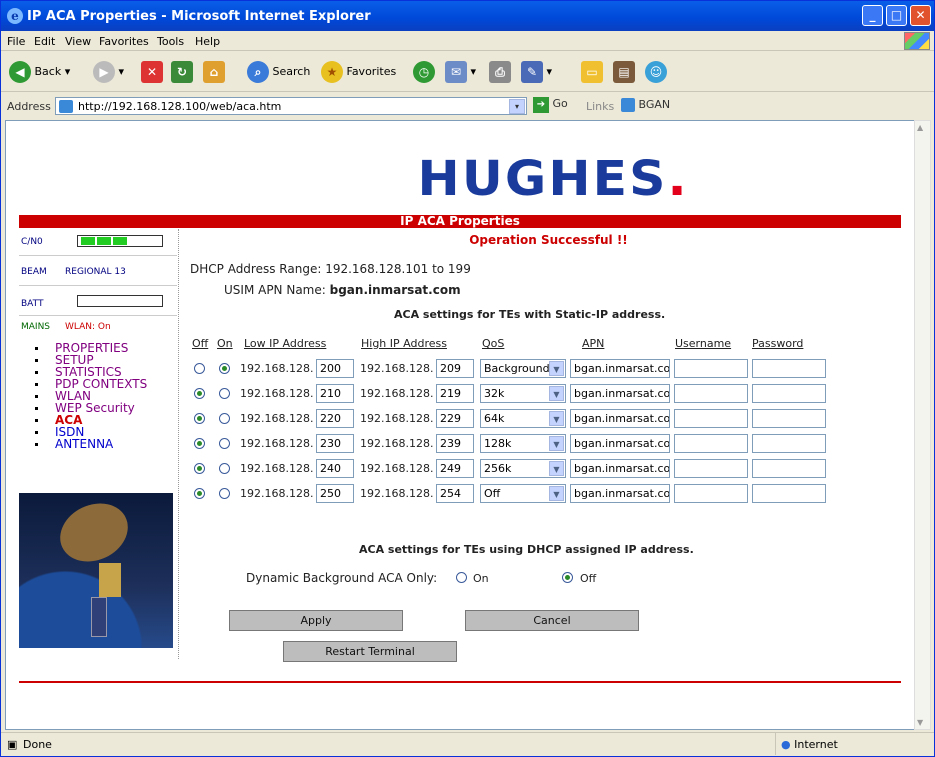  I want to click on low-ip-field: 230, so click(335, 443).